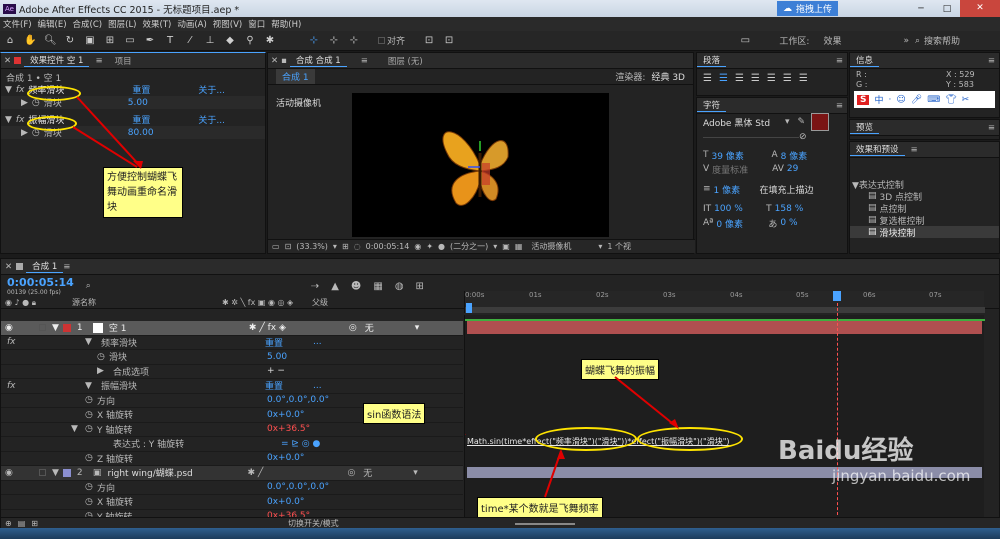  I want to click on sogou-logo-icon: S, so click(863, 99).